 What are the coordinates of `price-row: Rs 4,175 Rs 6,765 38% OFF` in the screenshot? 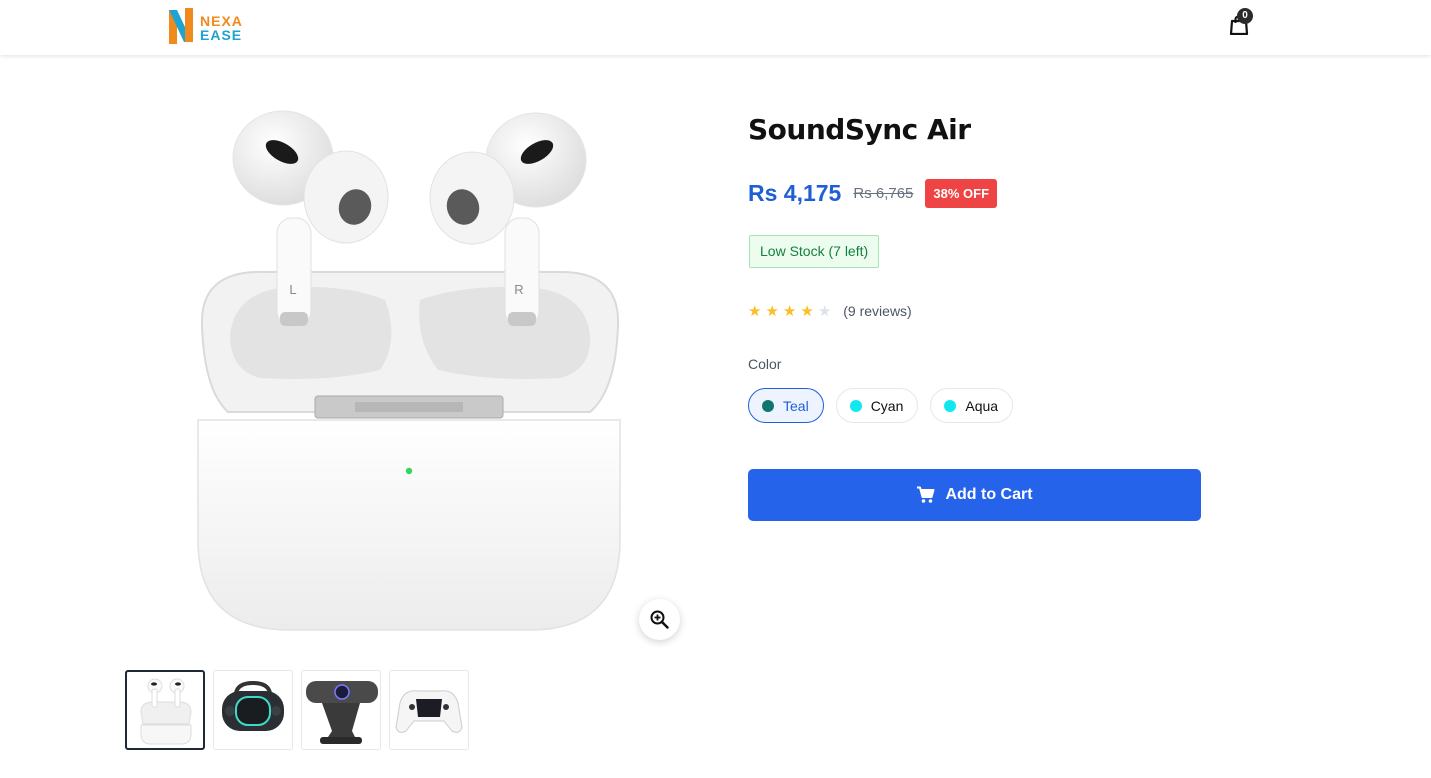 It's located at (873, 193).